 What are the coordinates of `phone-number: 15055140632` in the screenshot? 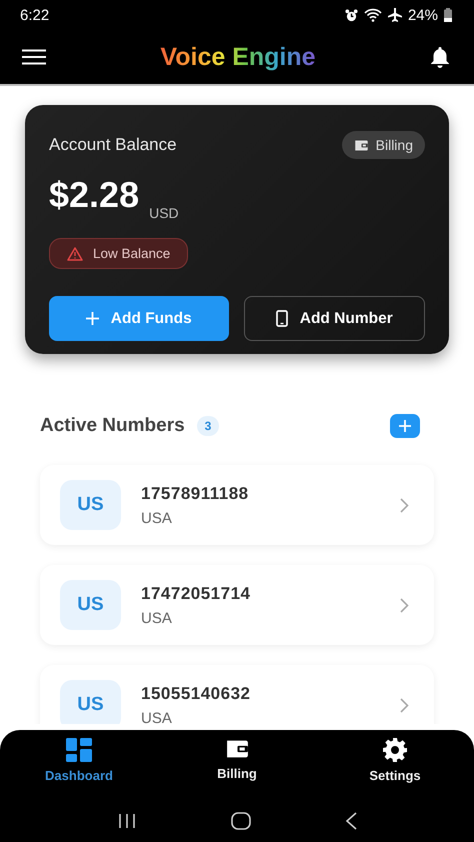 It's located at (196, 694).